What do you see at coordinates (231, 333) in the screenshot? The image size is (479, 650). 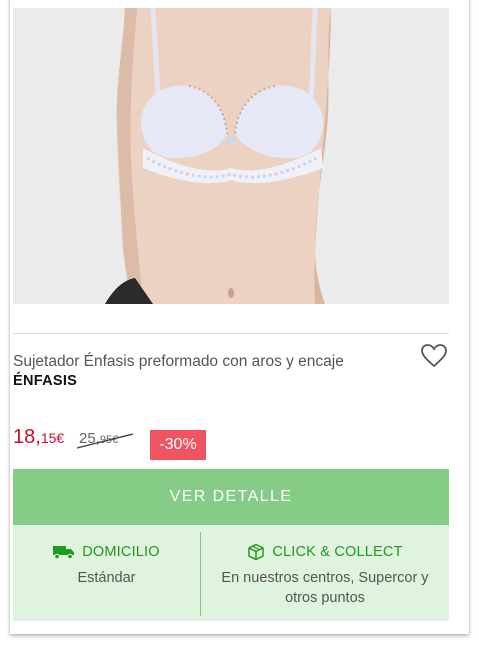 I see `divider` at bounding box center [231, 333].